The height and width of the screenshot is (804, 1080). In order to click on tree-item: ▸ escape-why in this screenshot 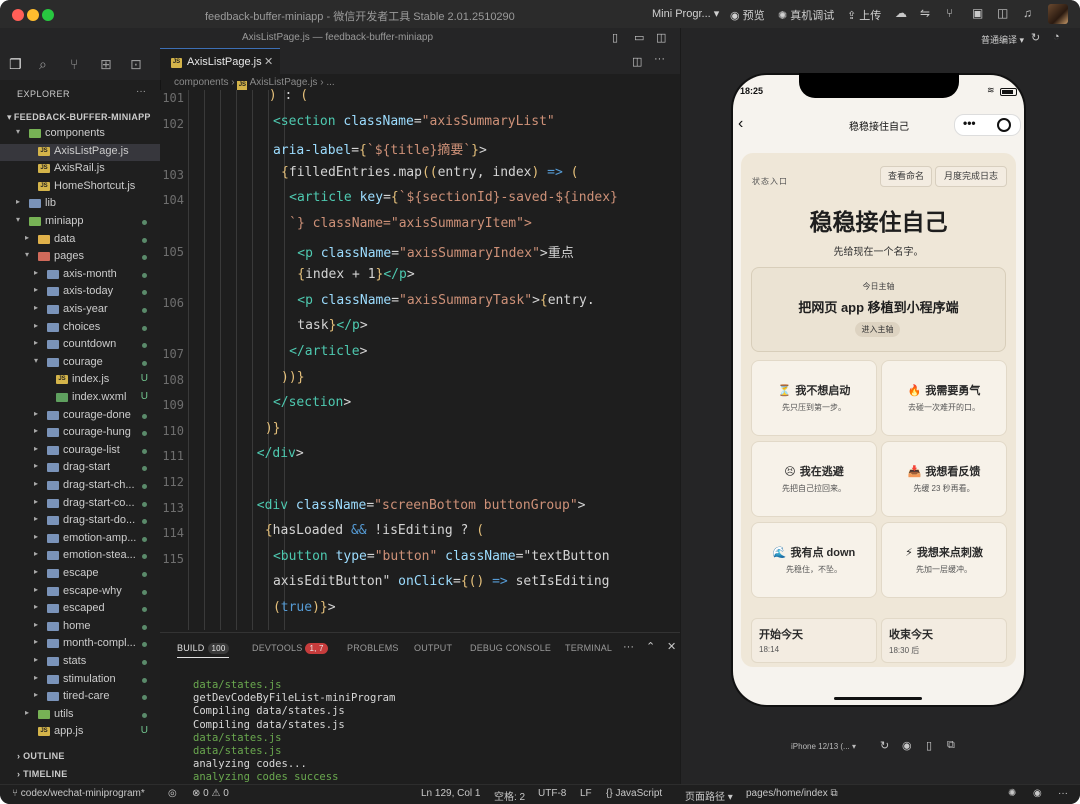, I will do `click(80, 592)`.